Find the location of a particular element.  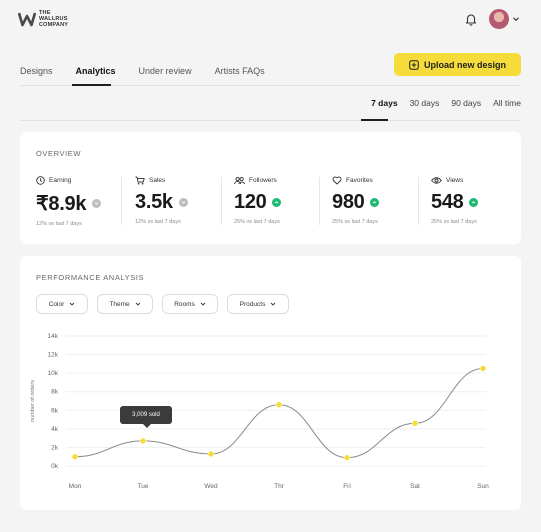

stat-value: 980 is located at coordinates (348, 202).